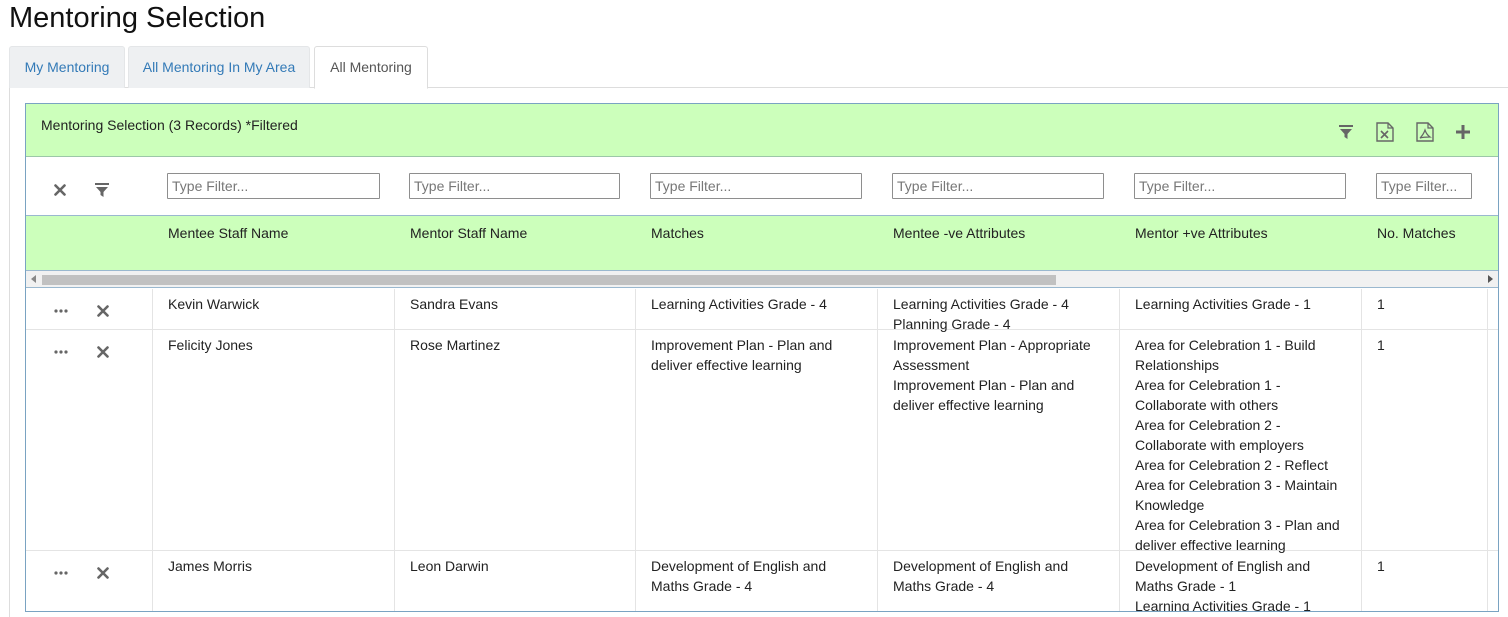 This screenshot has height=617, width=1508. What do you see at coordinates (998, 186) in the screenshot?
I see `mentee-attributes-filter-input` at bounding box center [998, 186].